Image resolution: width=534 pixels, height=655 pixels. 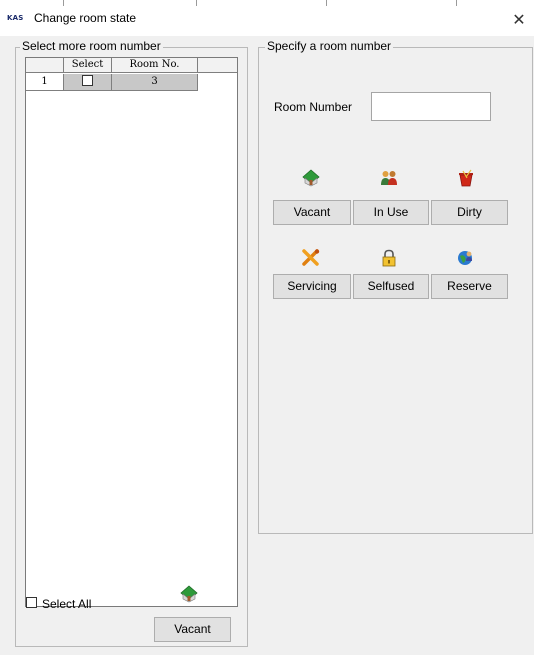 I want to click on select-all-checkbox, so click(x=31, y=602).